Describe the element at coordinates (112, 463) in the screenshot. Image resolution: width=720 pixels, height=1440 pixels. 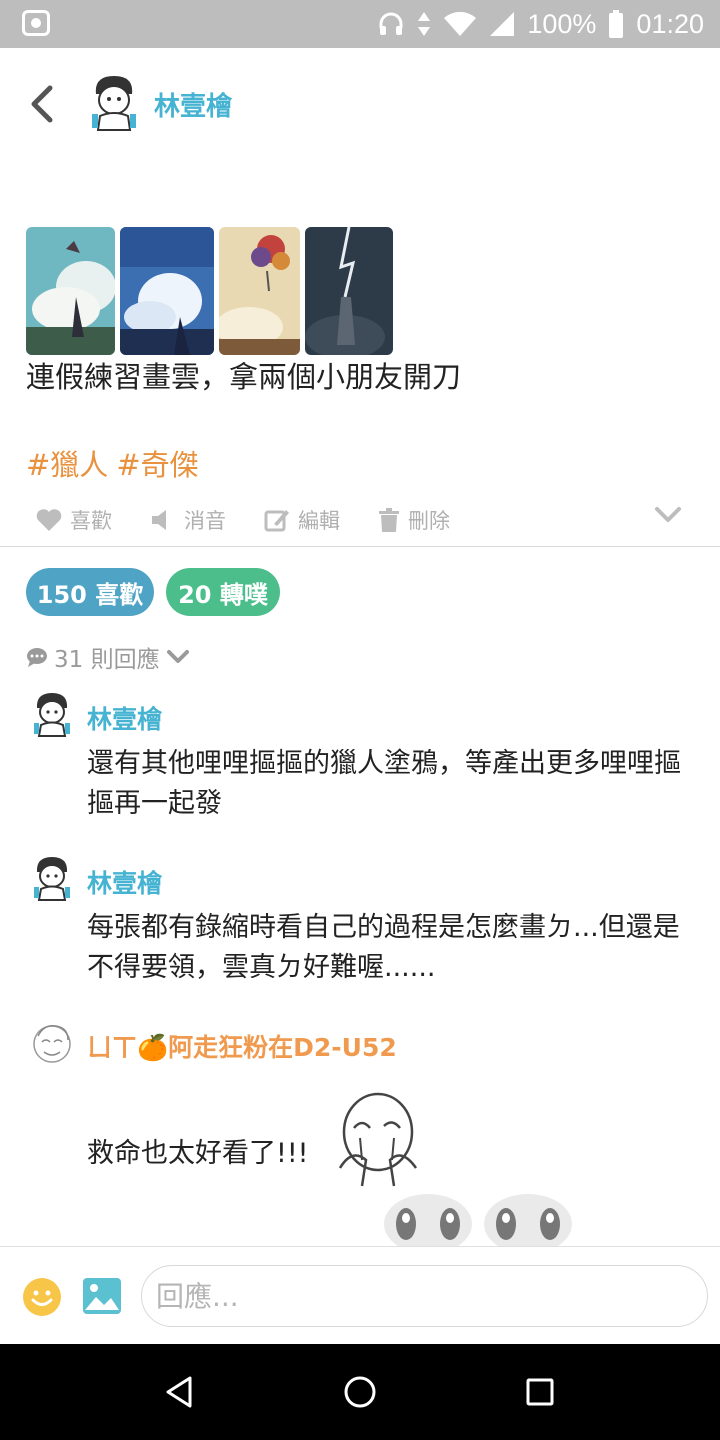
I see `post-tags: #獵人 #奇傑` at that location.